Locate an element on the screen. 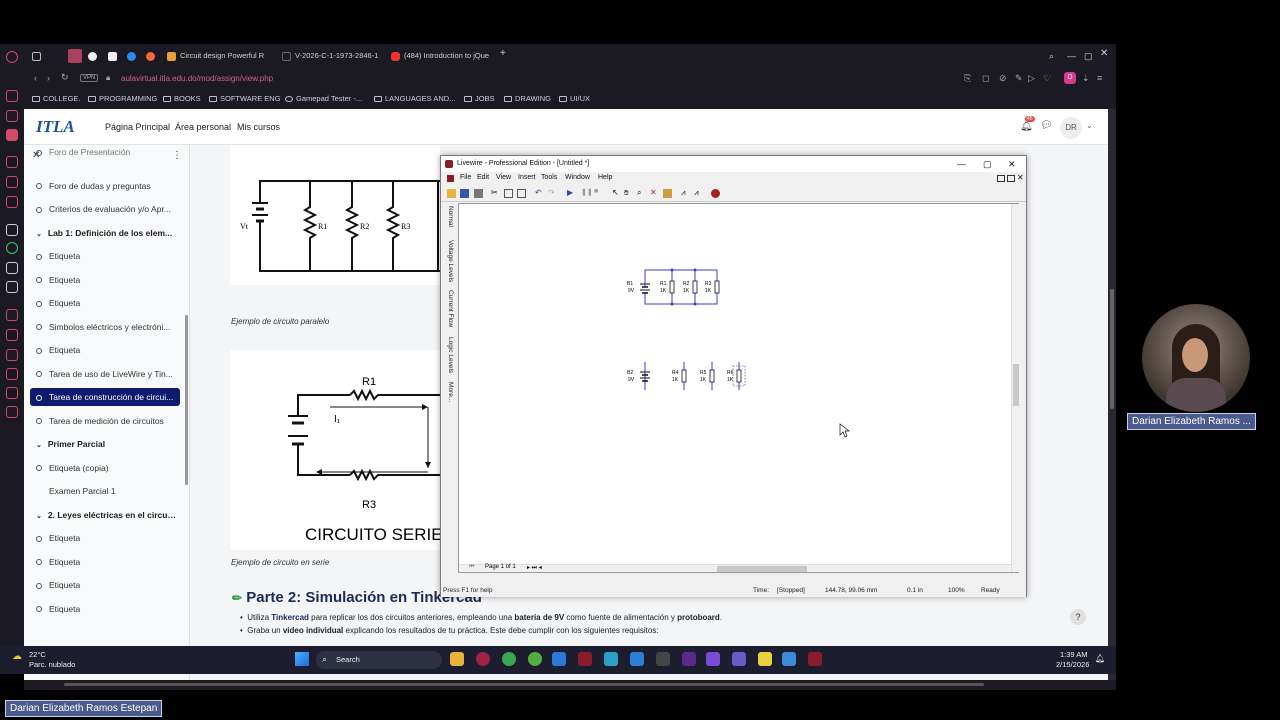 The height and width of the screenshot is (720, 1280). pointer-icon: ↖ is located at coordinates (616, 192).